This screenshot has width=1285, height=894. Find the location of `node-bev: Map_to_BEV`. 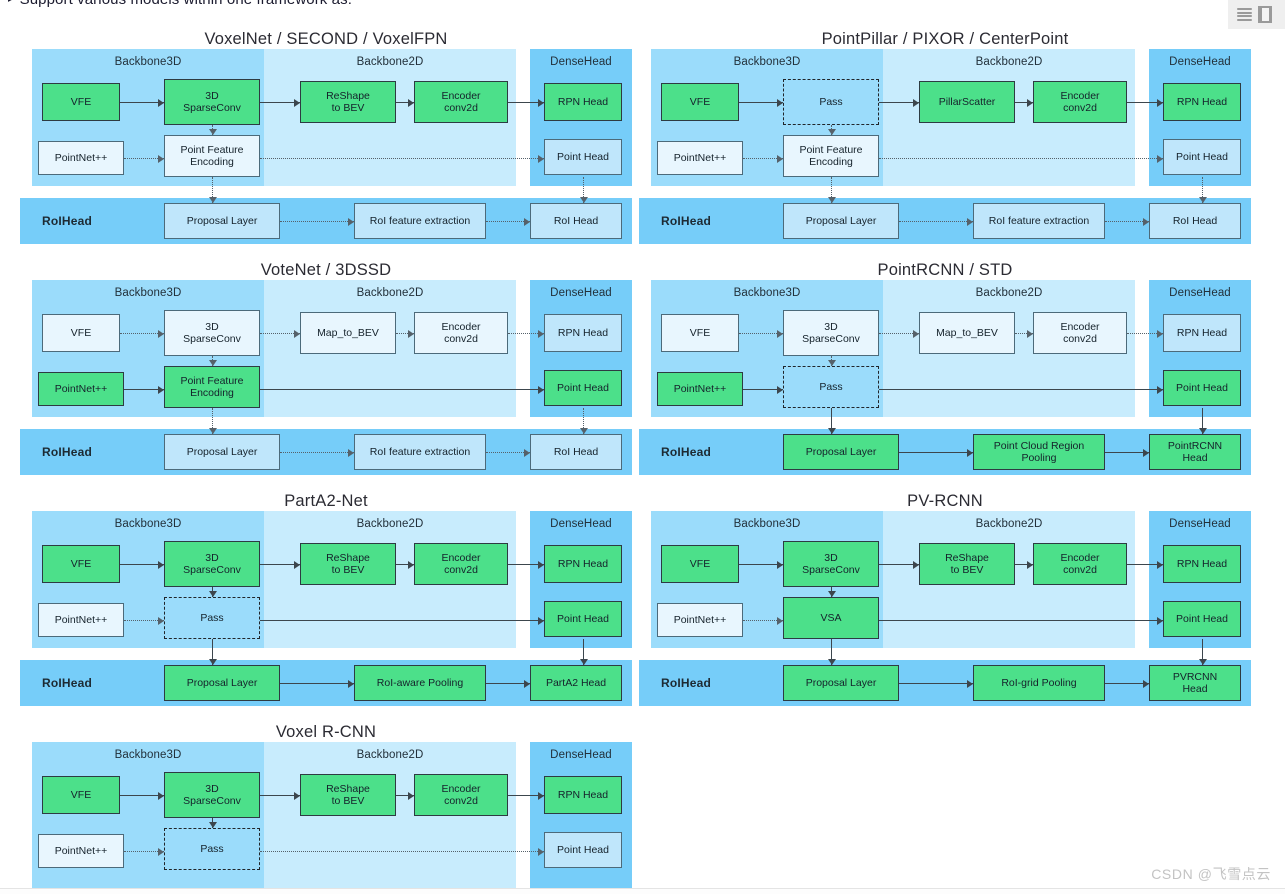

node-bev: Map_to_BEV is located at coordinates (967, 333).